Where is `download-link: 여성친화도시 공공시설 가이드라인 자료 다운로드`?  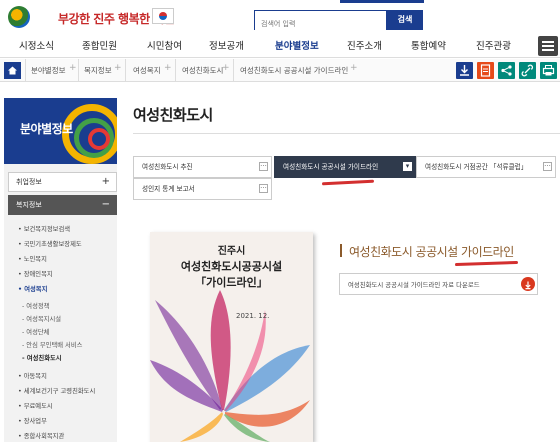 download-link: 여성친화도시 공공시설 가이드라인 자료 다운로드 is located at coordinates (438, 284).